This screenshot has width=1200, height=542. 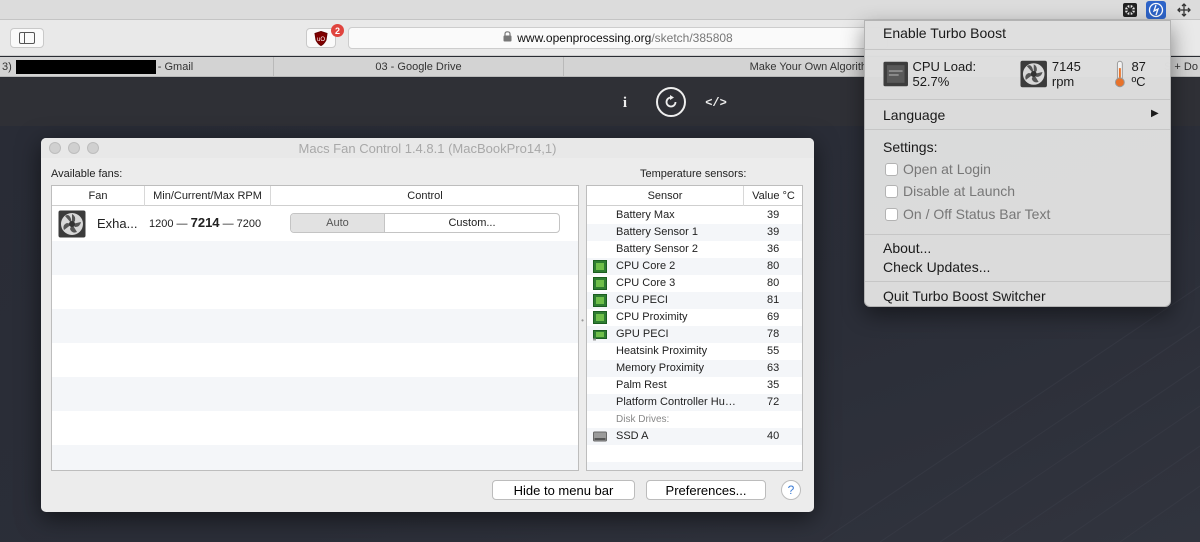 I want to click on disable-at-launch-checkbox: Disable at Launch, so click(x=950, y=191).